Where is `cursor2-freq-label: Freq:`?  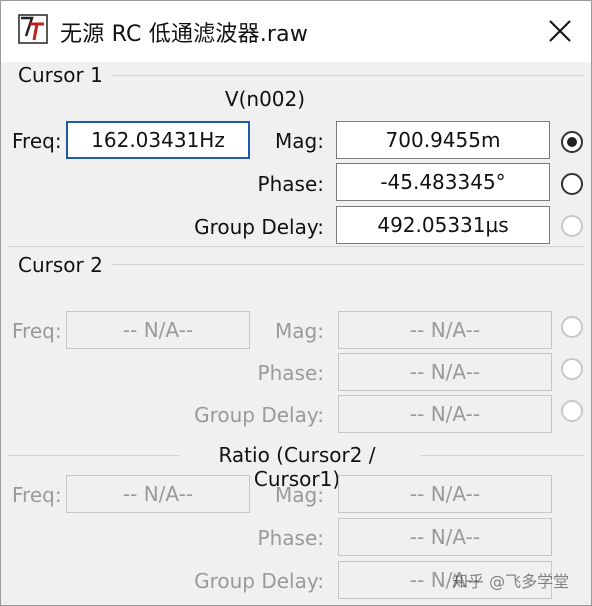
cursor2-freq-label: Freq: is located at coordinates (37, 331).